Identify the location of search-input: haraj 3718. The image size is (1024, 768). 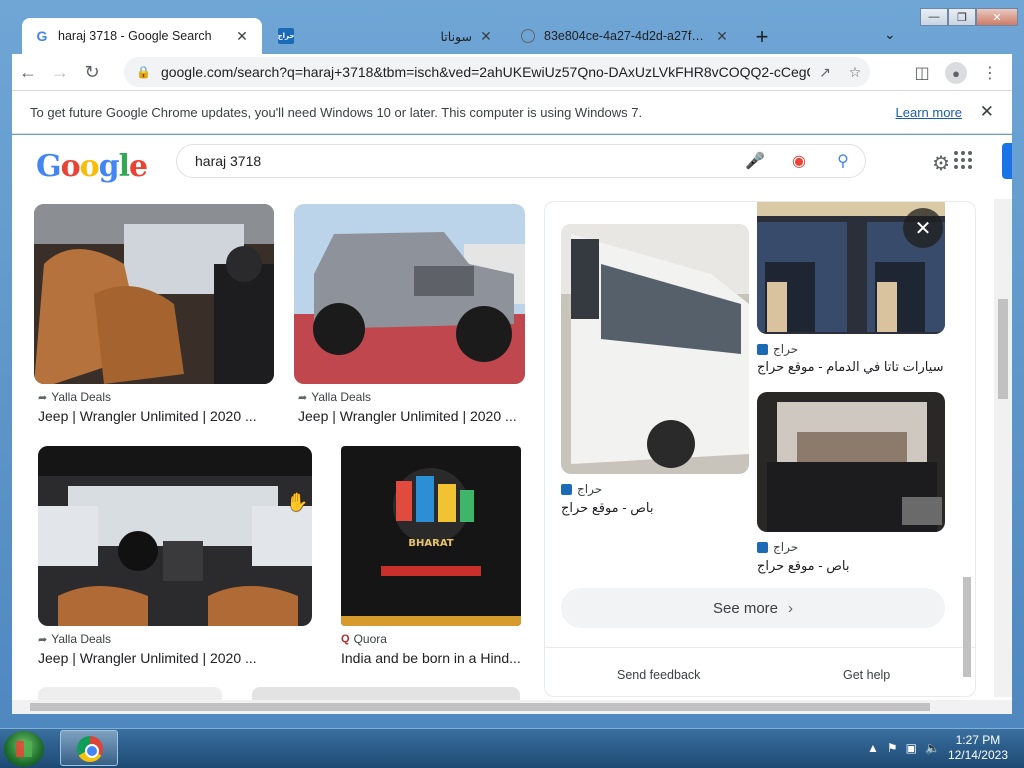
(464, 161).